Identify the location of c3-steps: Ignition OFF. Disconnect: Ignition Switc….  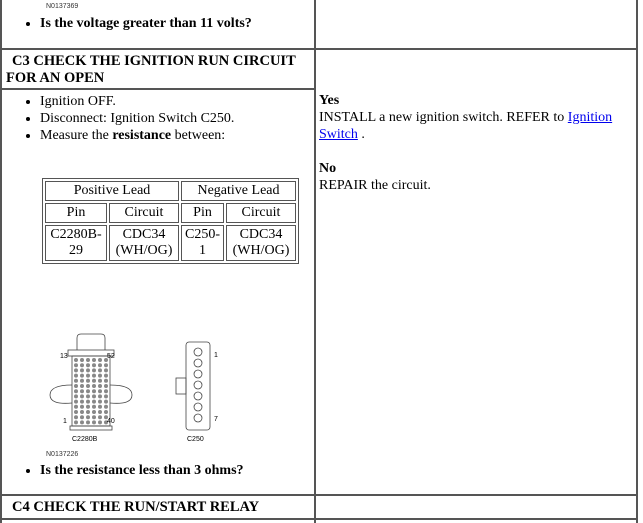
(175, 118).